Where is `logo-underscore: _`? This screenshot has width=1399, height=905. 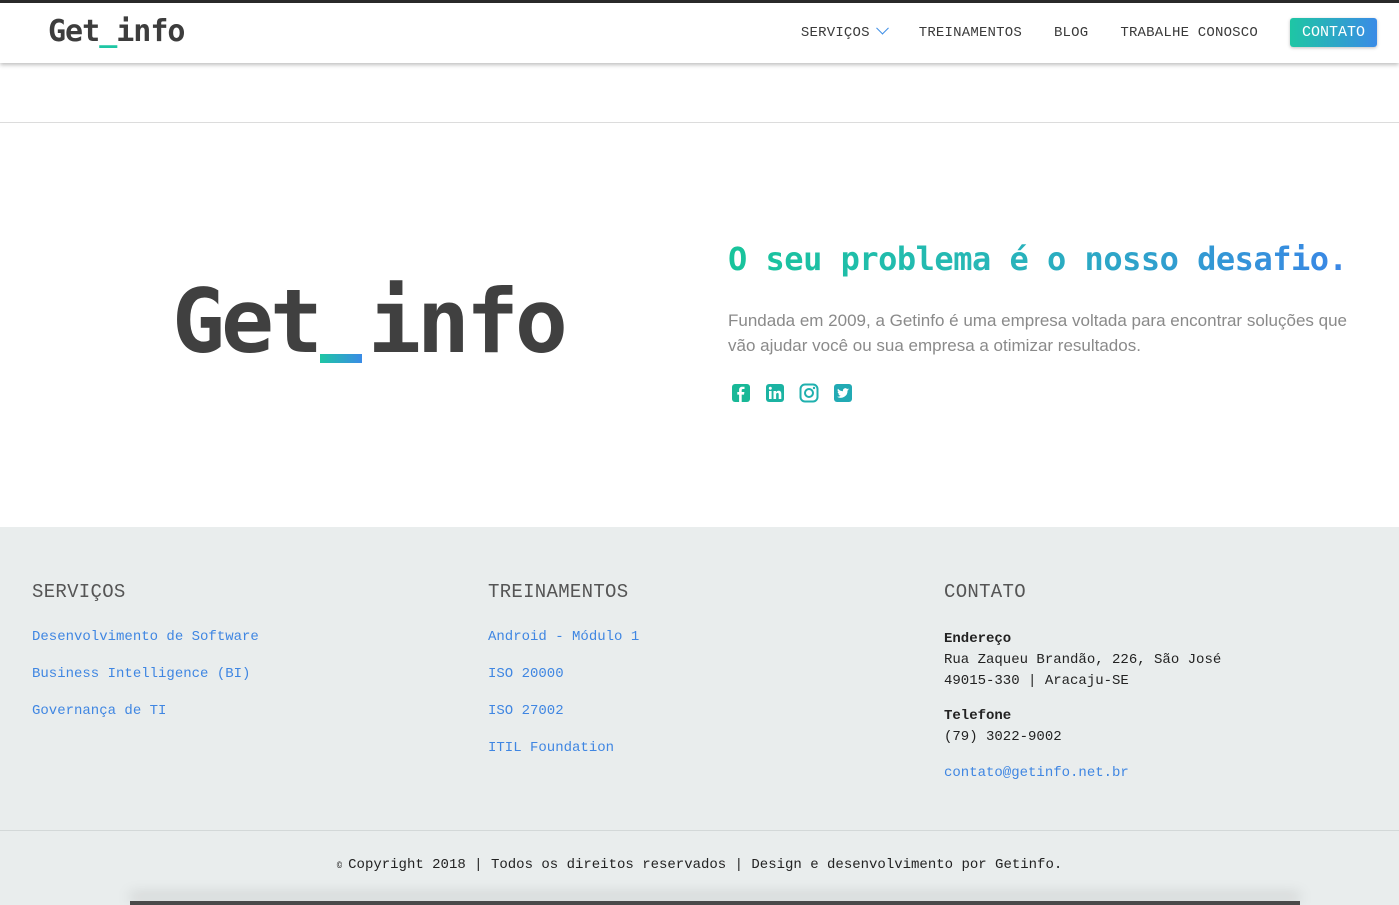 logo-underscore: _ is located at coordinates (108, 31).